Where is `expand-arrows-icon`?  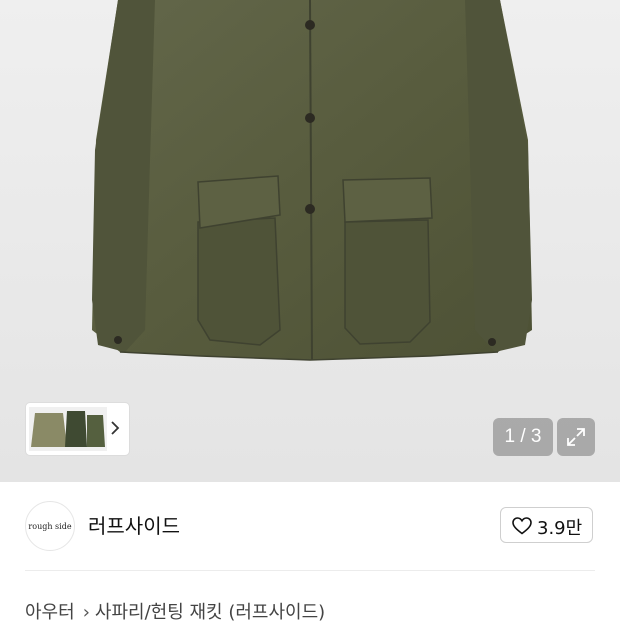
expand-arrows-icon is located at coordinates (576, 437).